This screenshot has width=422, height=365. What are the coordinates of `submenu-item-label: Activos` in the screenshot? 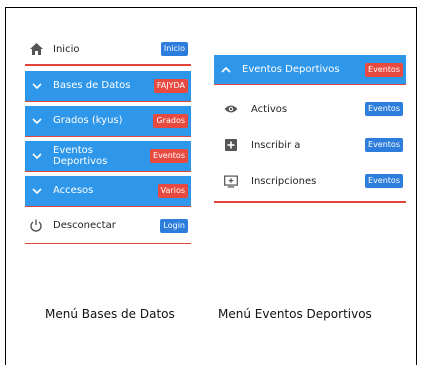 It's located at (269, 109).